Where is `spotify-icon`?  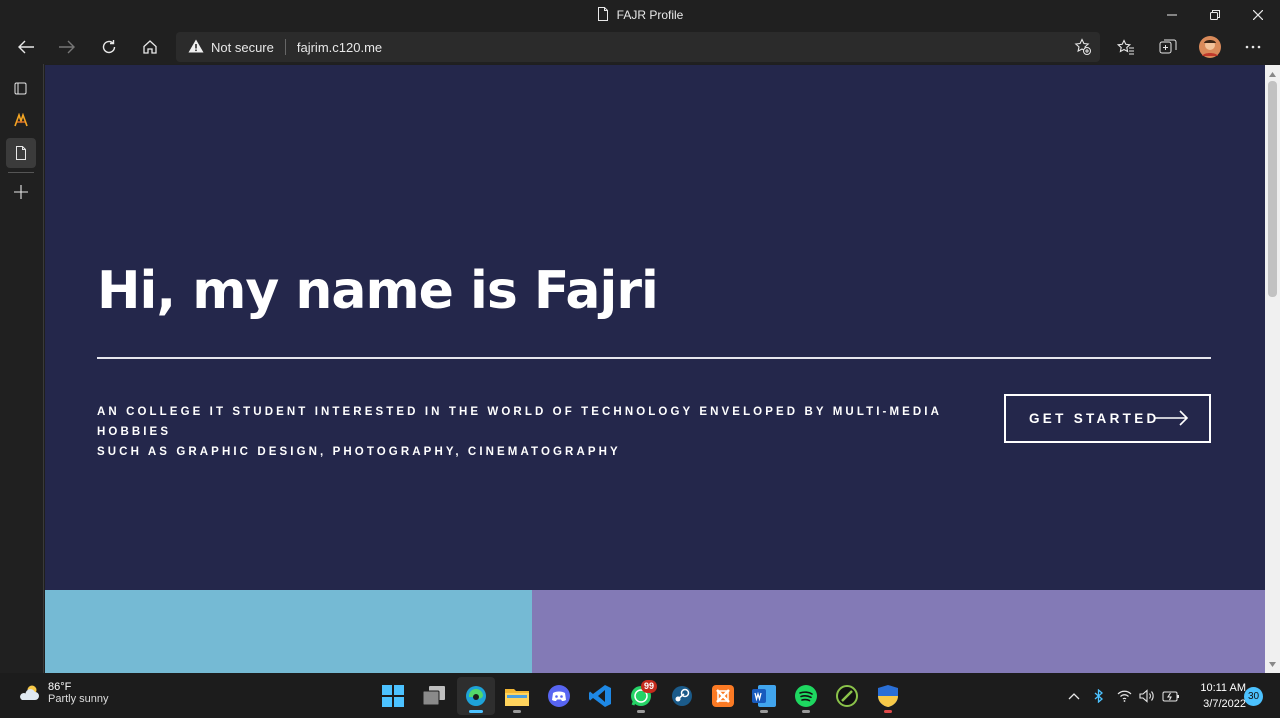 spotify-icon is located at coordinates (806, 696).